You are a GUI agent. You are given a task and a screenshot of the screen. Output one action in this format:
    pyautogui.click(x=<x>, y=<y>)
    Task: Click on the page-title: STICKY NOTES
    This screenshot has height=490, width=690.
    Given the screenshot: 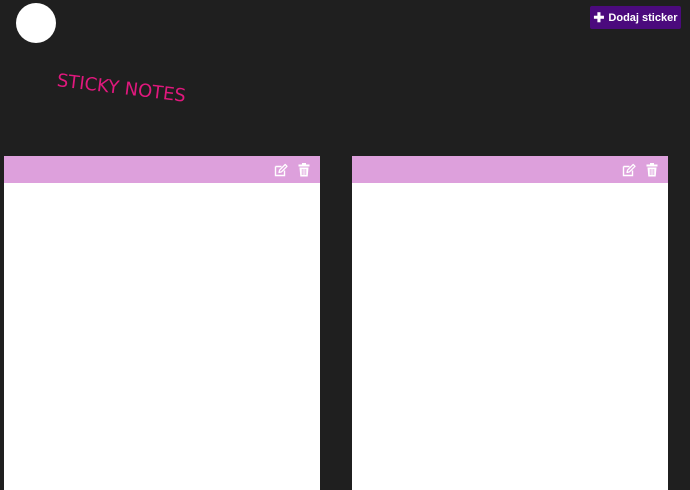 What is the action you would take?
    pyautogui.click(x=121, y=88)
    